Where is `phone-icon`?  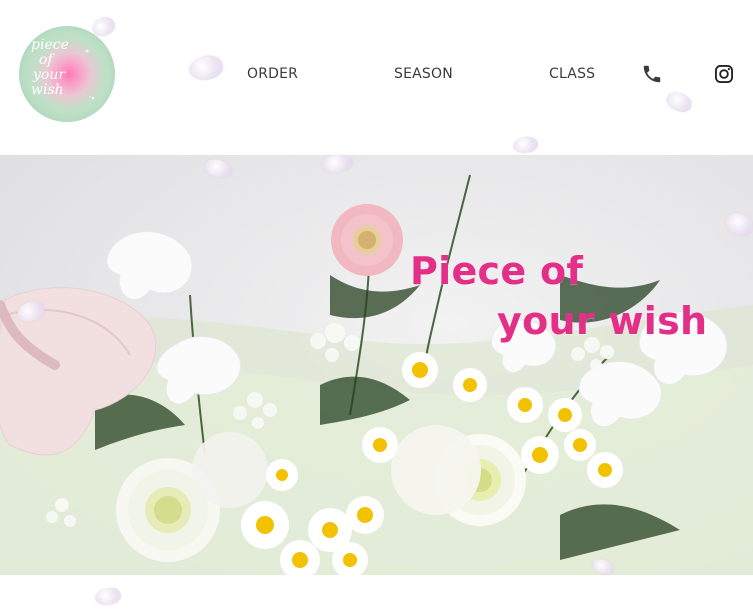
phone-icon is located at coordinates (652, 74).